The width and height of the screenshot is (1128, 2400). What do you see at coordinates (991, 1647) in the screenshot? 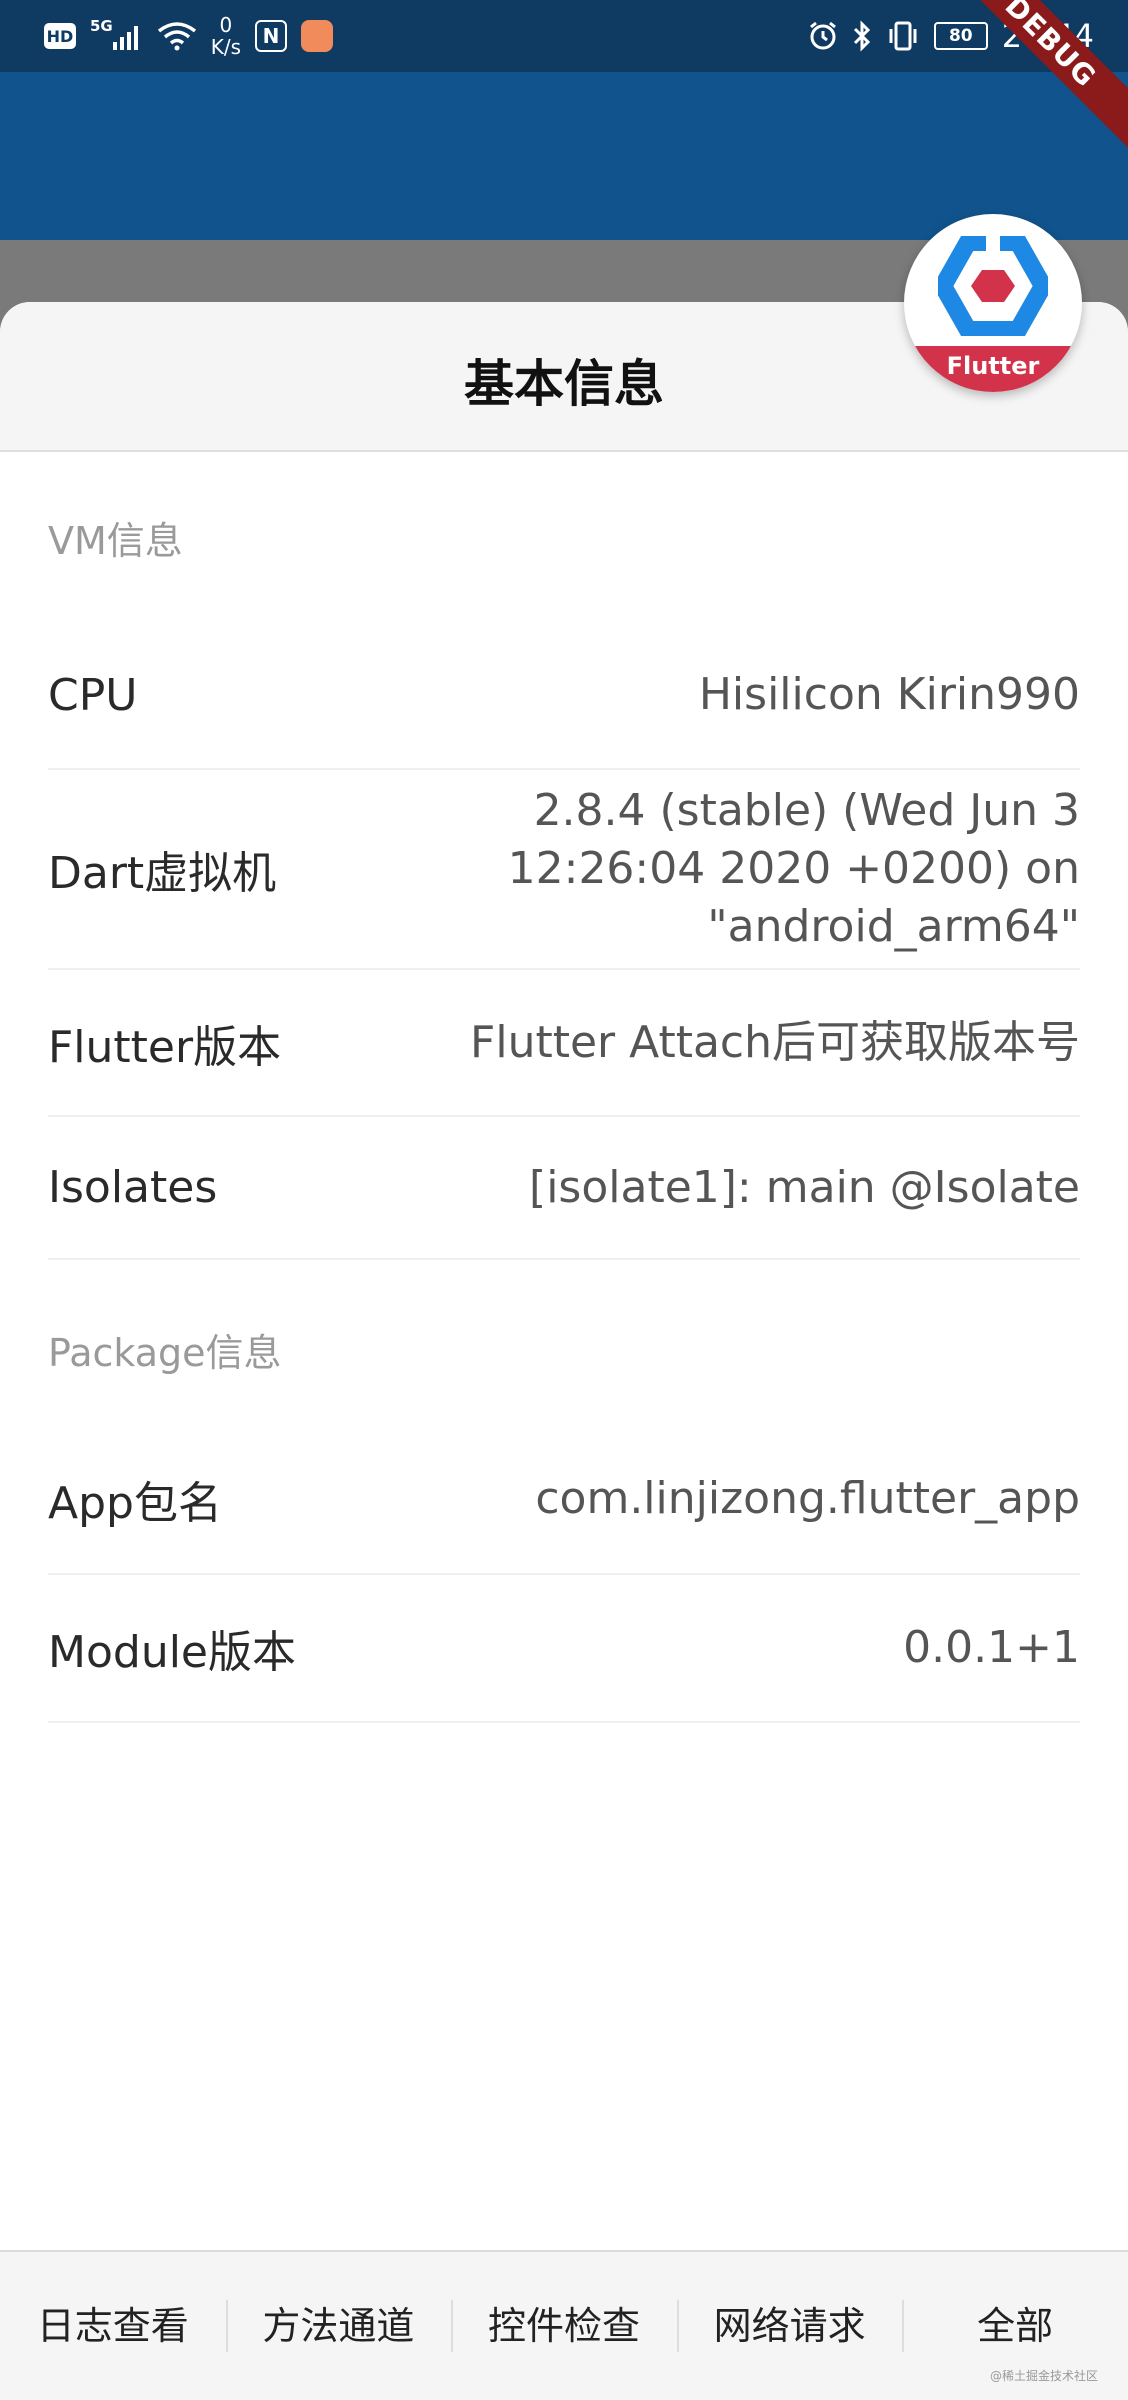
I see `row-value: 0.0.1+1` at bounding box center [991, 1647].